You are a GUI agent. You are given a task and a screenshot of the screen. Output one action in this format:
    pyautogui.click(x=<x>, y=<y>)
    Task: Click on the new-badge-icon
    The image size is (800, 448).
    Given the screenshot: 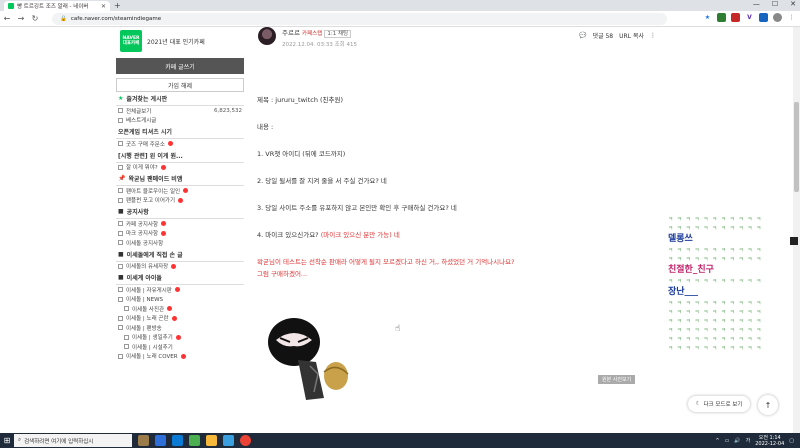 What is the action you would take?
    pyautogui.click(x=163, y=167)
    